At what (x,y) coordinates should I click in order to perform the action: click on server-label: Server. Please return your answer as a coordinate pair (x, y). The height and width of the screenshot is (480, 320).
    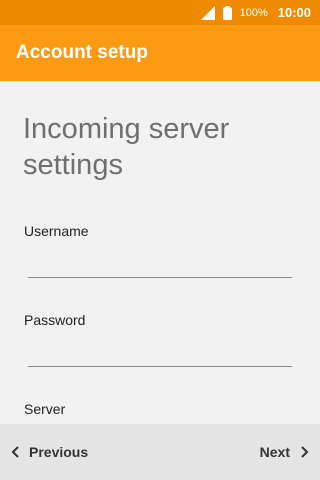
    Looking at the image, I should click on (45, 409).